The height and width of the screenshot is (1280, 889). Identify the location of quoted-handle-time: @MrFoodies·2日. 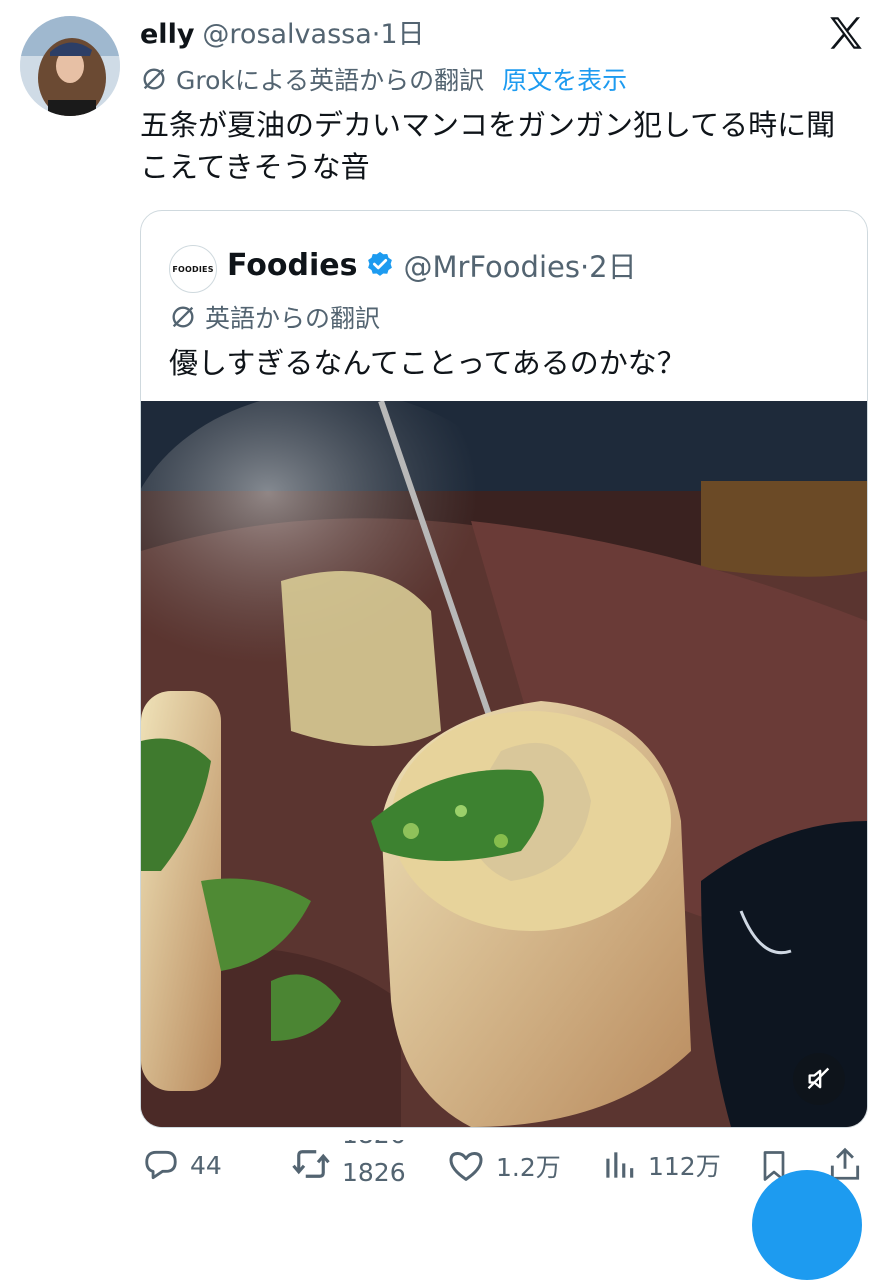
(519, 265).